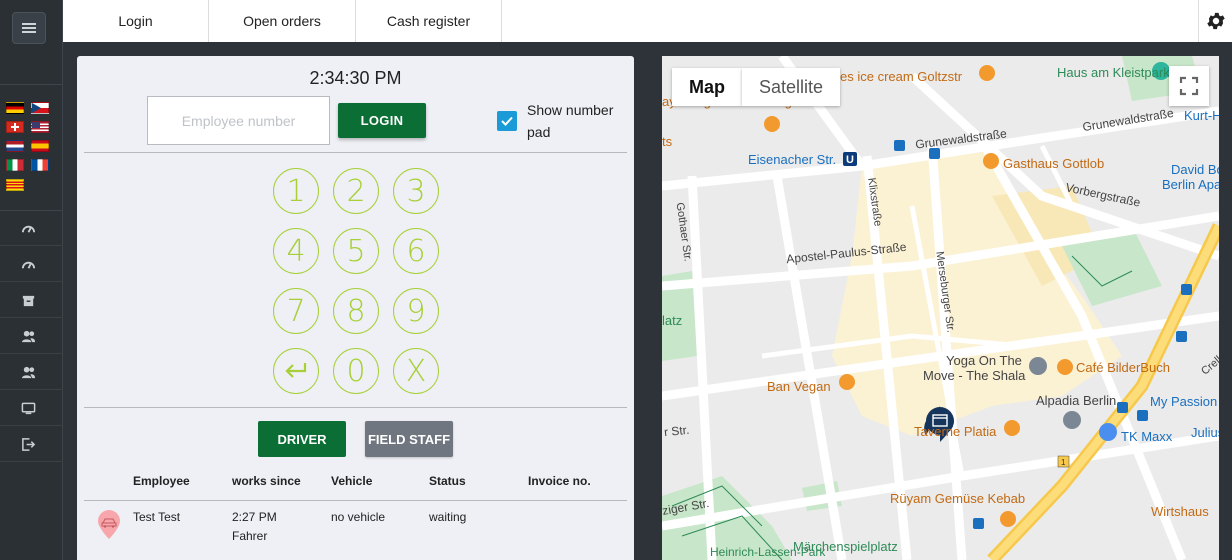 The image size is (1232, 560). What do you see at coordinates (136, 21) in the screenshot?
I see `tab-login: Login` at bounding box center [136, 21].